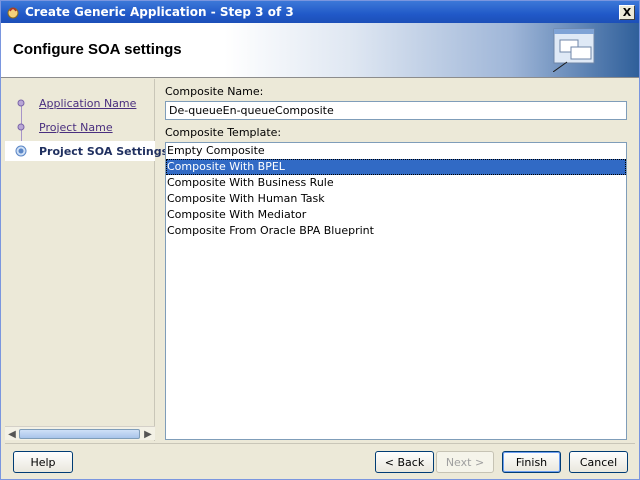  I want to click on app-icon, so click(13, 12).